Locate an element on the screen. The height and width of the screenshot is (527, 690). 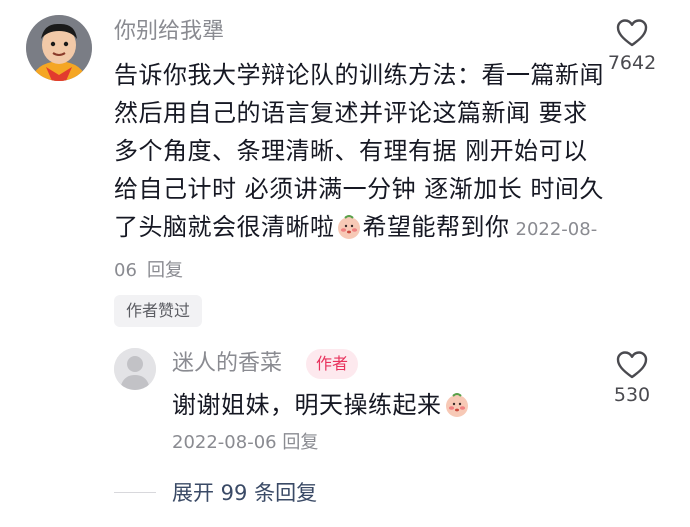
reply-meta: 2022-08-06 回复 is located at coordinates (245, 443).